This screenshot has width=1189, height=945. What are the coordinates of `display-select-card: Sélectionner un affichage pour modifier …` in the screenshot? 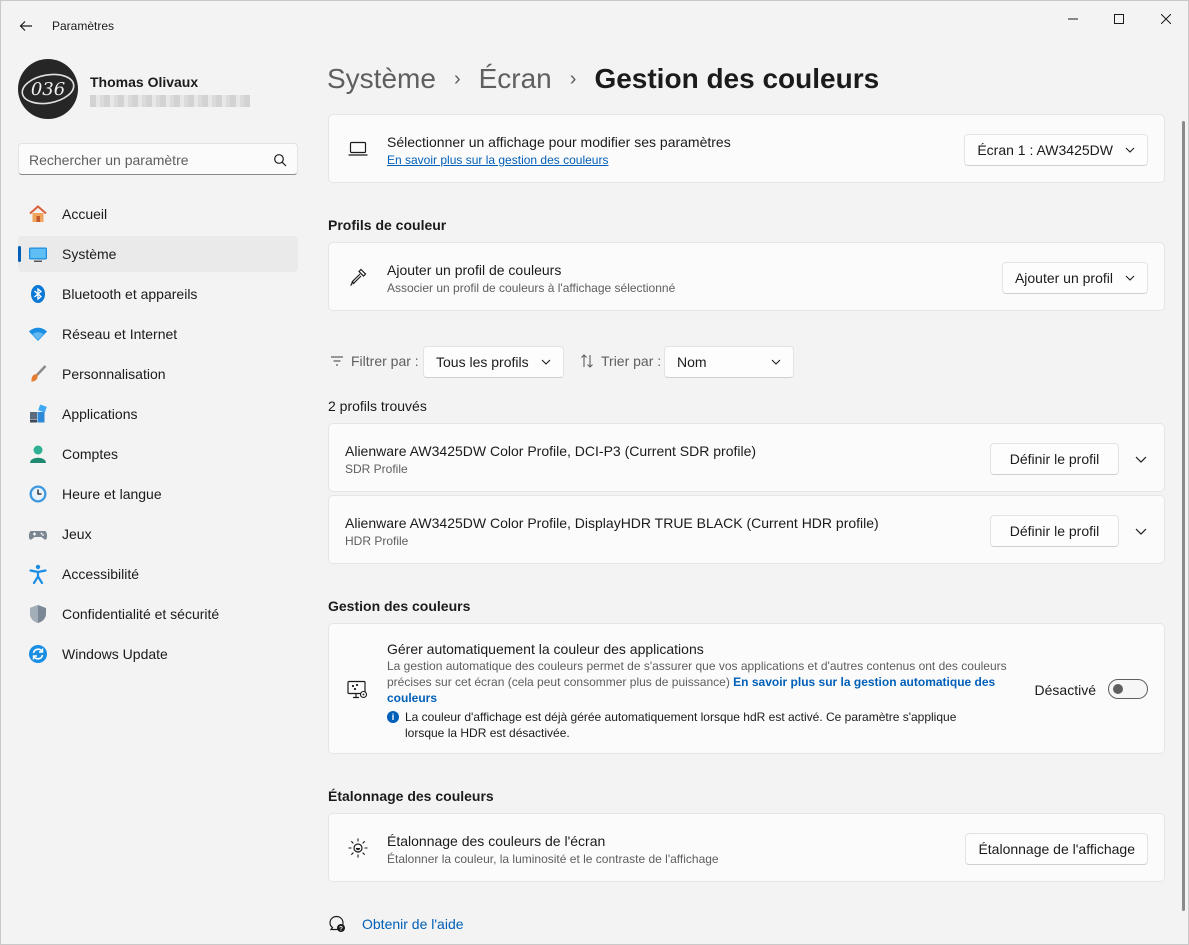 It's located at (746, 148).